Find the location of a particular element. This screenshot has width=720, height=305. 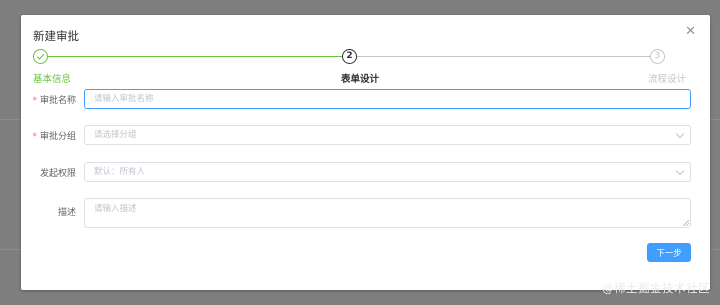

approval-group-select is located at coordinates (387, 135).